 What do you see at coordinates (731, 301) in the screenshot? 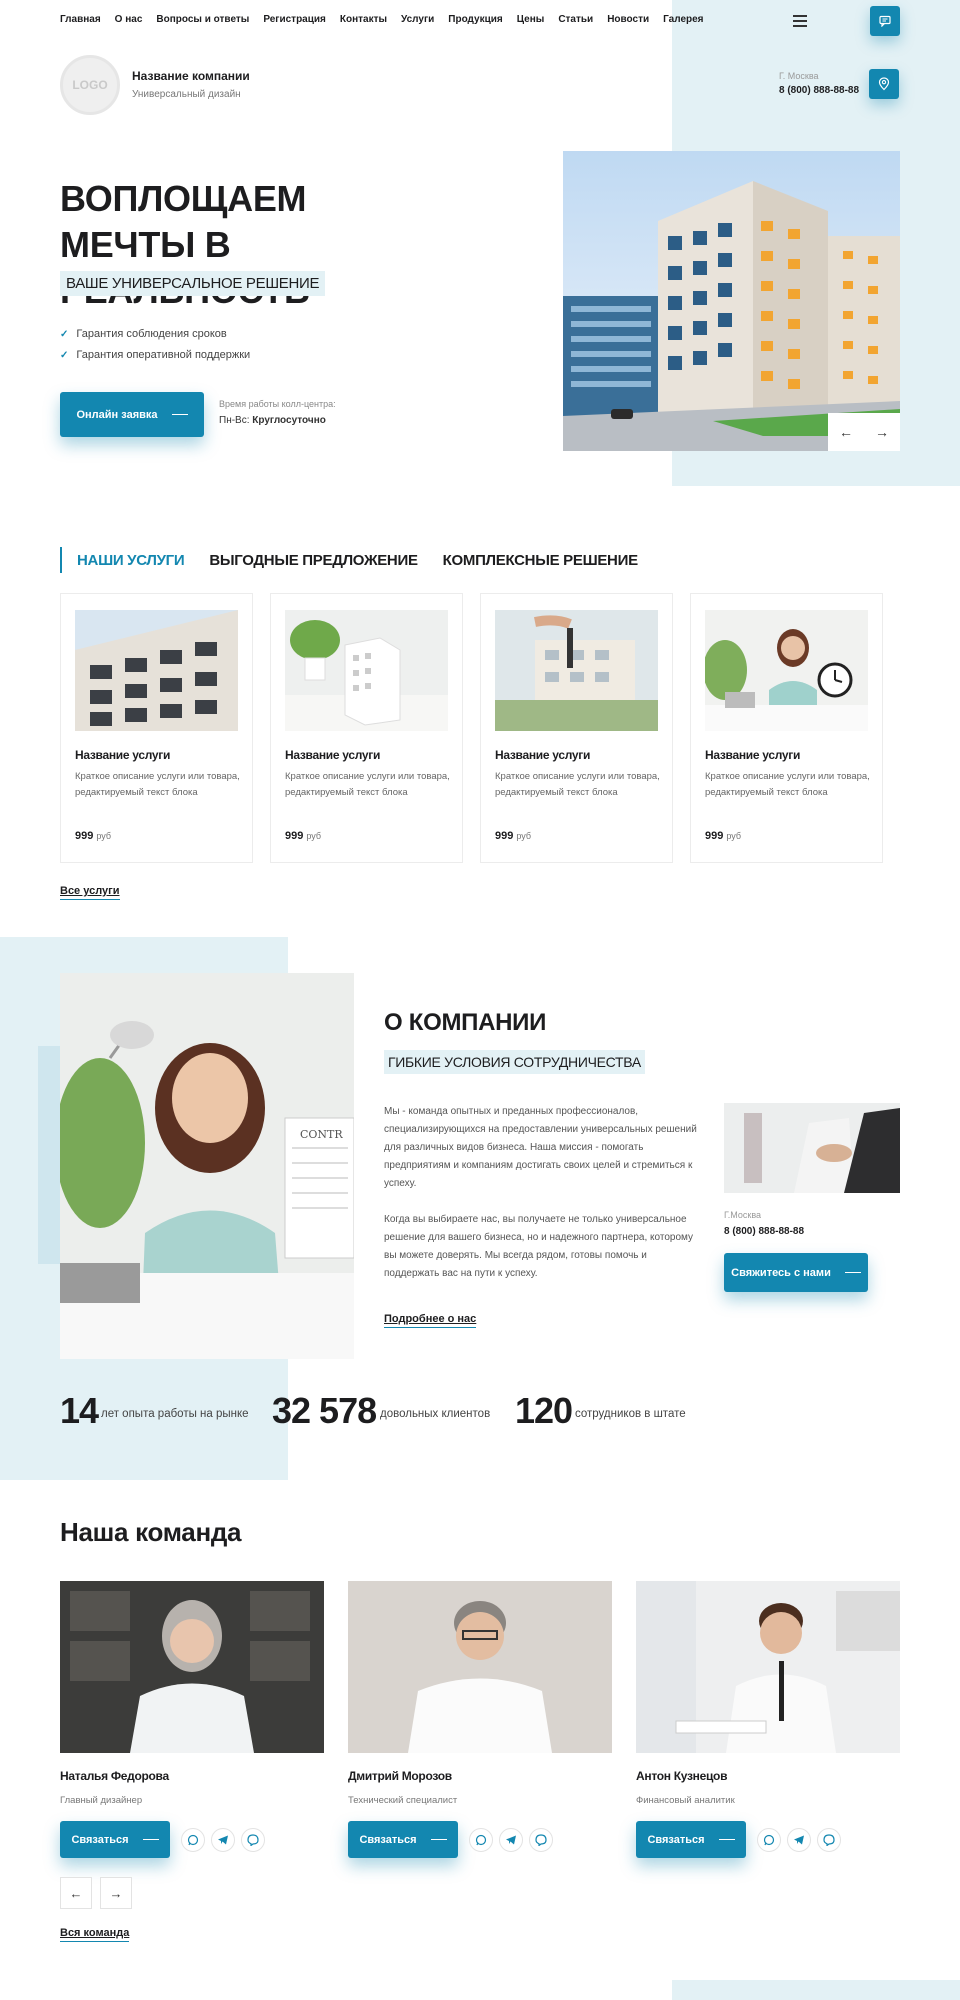
I see `hero-building-image` at bounding box center [731, 301].